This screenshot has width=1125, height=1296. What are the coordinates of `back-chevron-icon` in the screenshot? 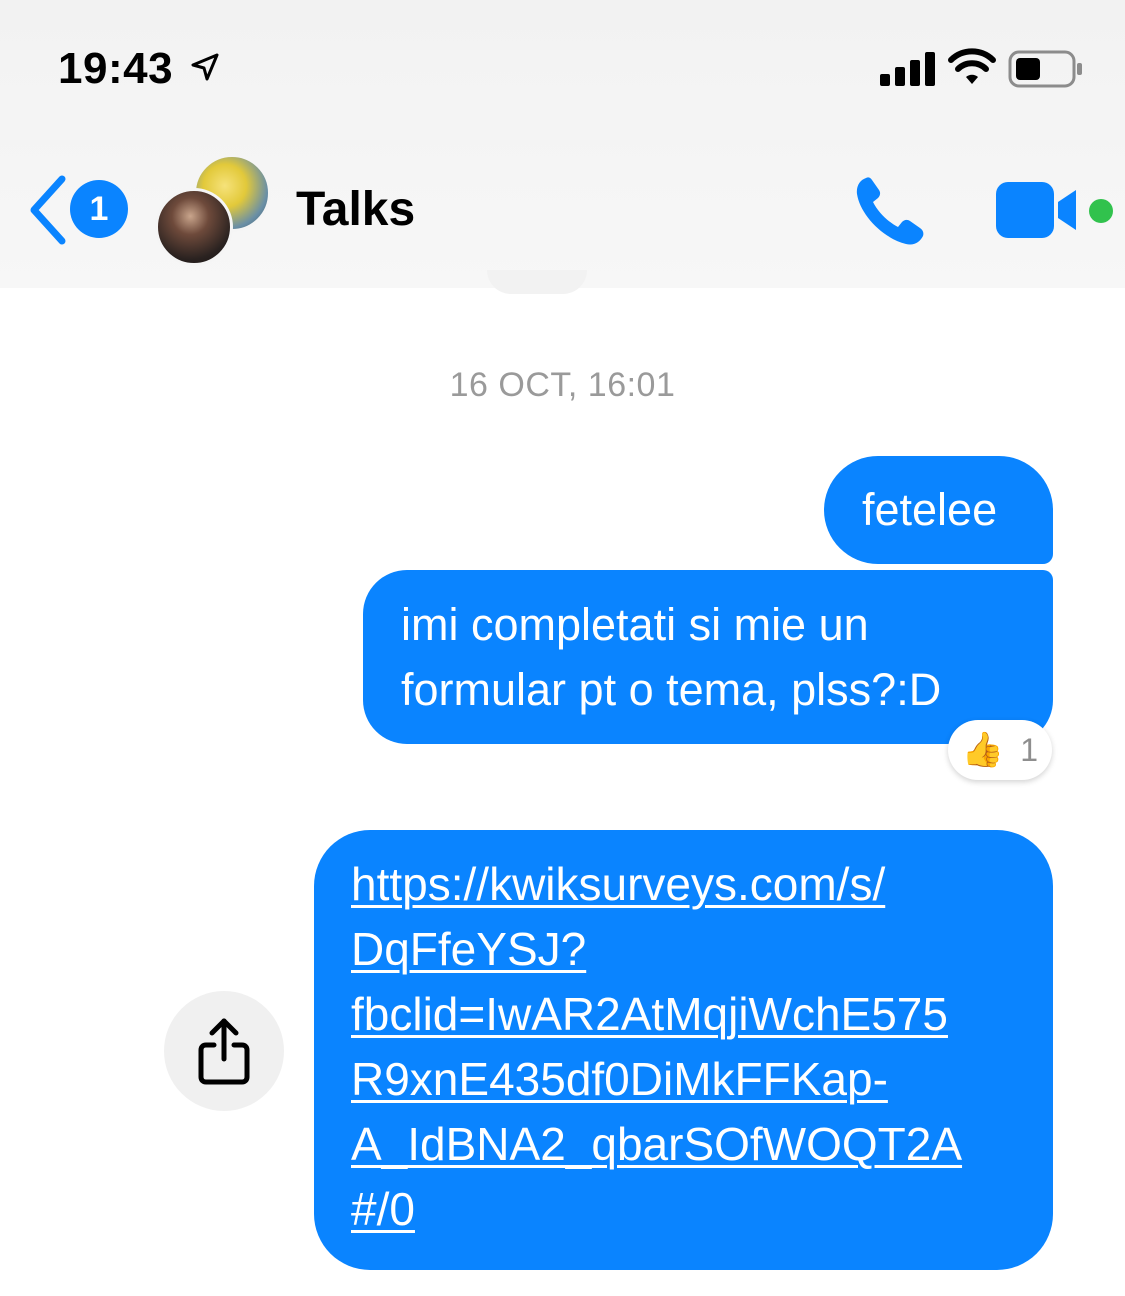 It's located at (48, 210).